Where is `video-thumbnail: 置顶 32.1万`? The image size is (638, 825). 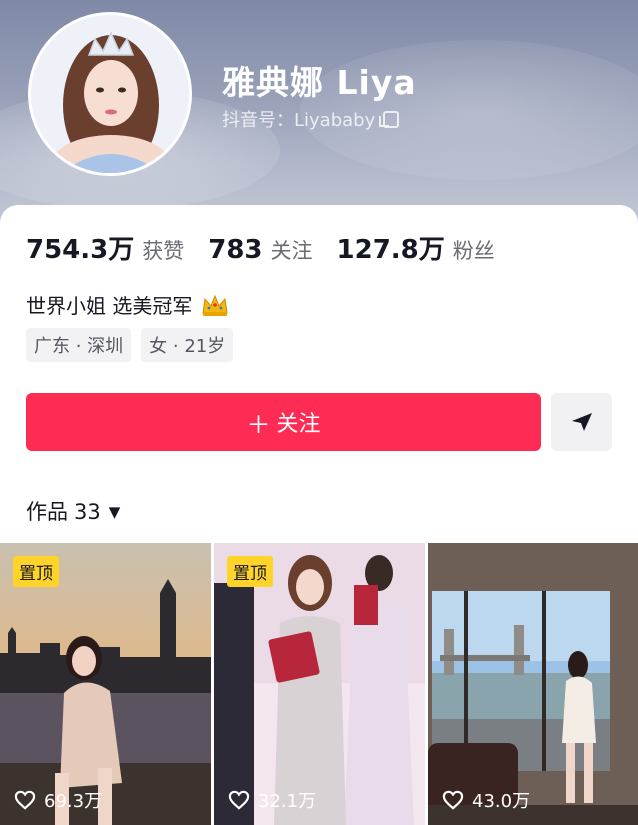
video-thumbnail: 置顶 32.1万 is located at coordinates (319, 684).